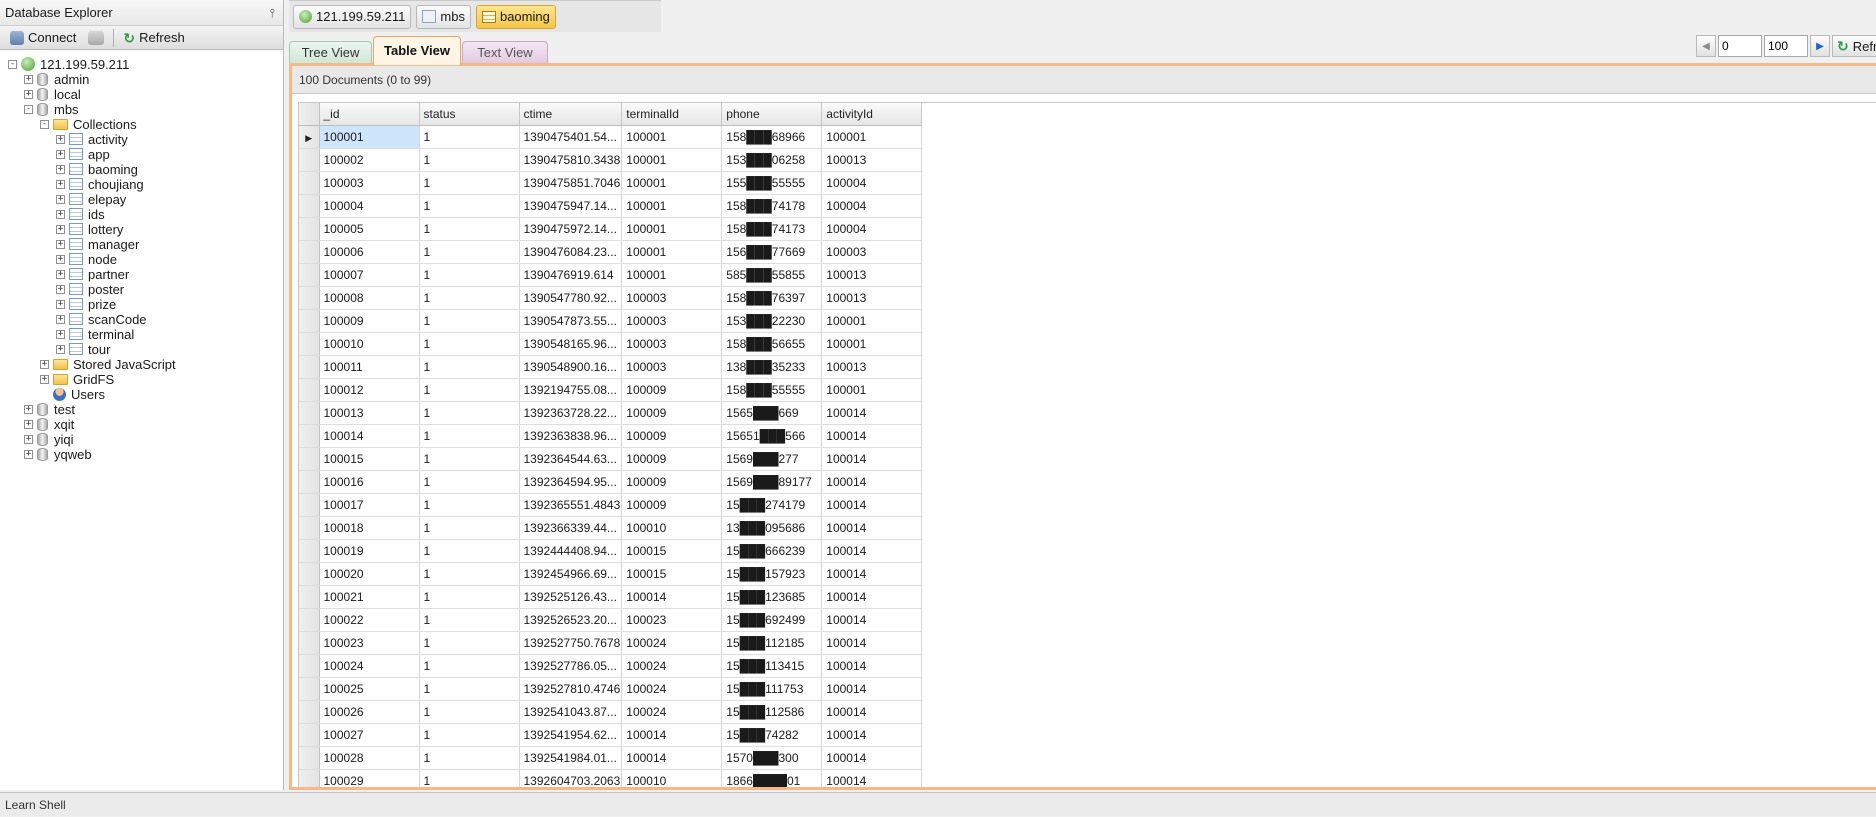 The height and width of the screenshot is (817, 1876). Describe the element at coordinates (571, 114) in the screenshot. I see `column-header: ctime` at that location.